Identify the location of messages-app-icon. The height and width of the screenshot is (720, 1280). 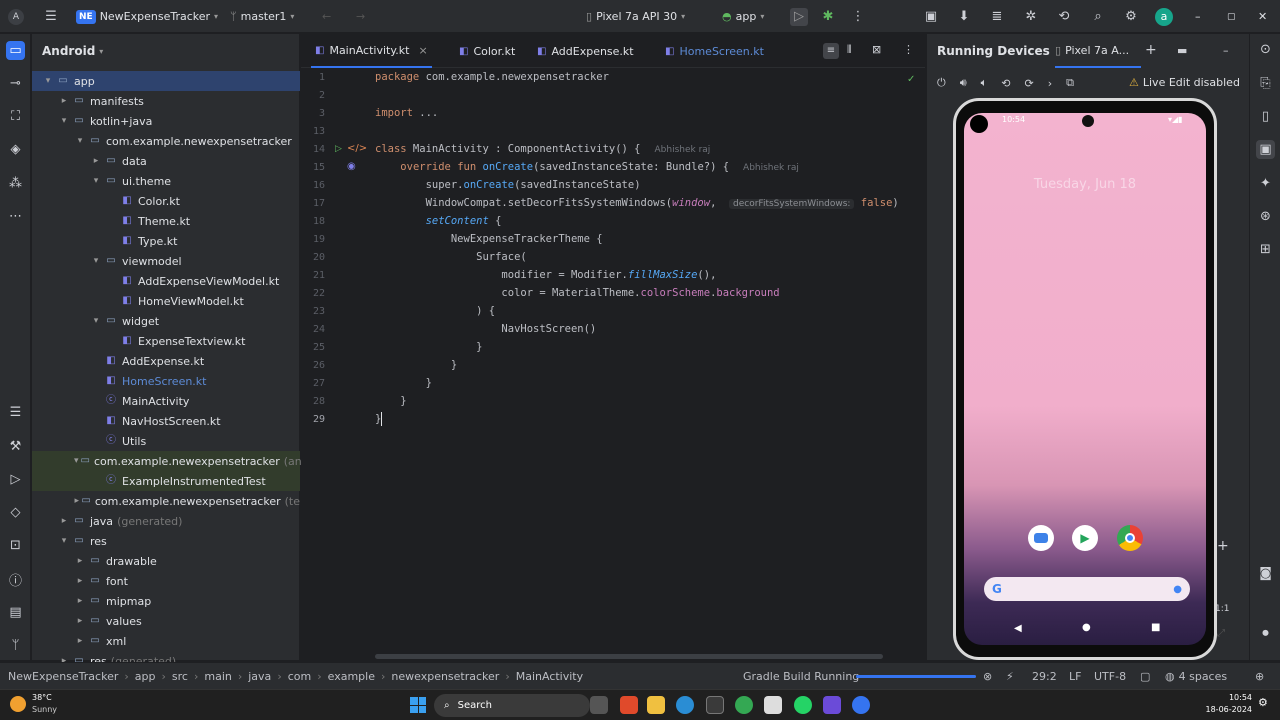
(1041, 538).